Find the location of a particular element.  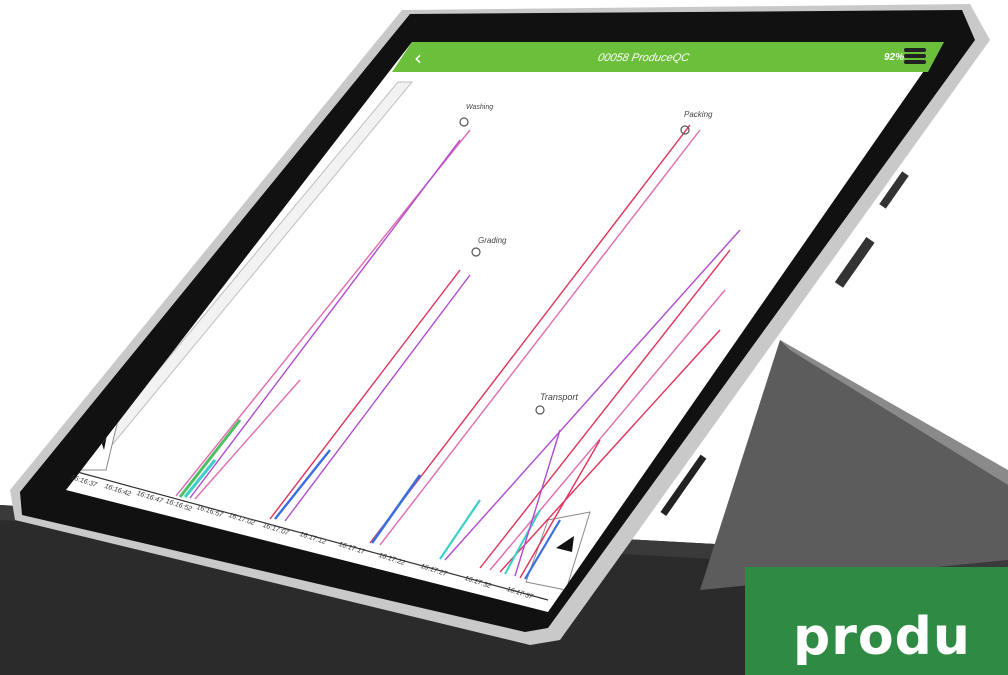

back-button: ‹ is located at coordinates (422, 58).